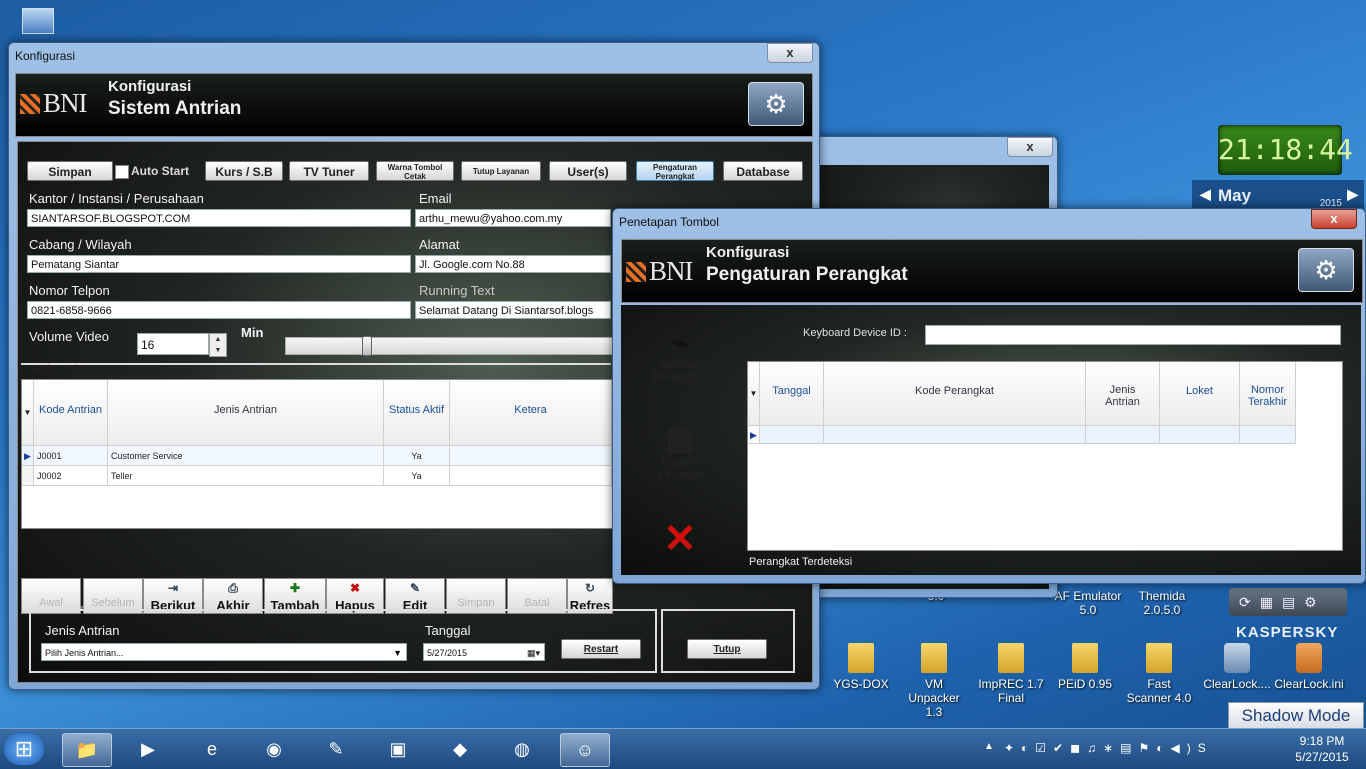 This screenshot has height=769, width=1366. Describe the element at coordinates (246, 456) in the screenshot. I see `table-cell: Customer Service` at that location.